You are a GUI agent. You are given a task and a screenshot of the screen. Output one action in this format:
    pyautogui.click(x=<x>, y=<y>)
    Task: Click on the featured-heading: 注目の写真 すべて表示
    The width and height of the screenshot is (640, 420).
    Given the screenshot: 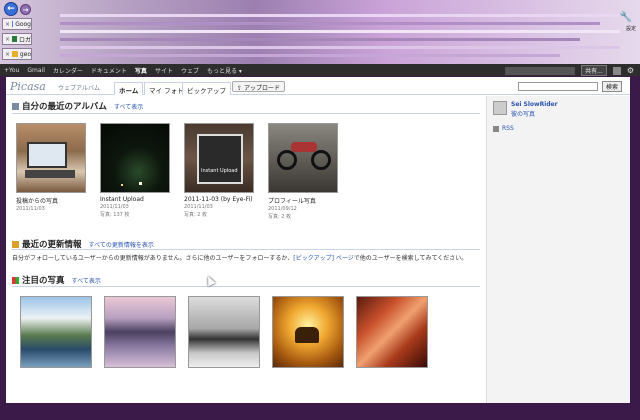 What is the action you would take?
    pyautogui.click(x=56, y=280)
    